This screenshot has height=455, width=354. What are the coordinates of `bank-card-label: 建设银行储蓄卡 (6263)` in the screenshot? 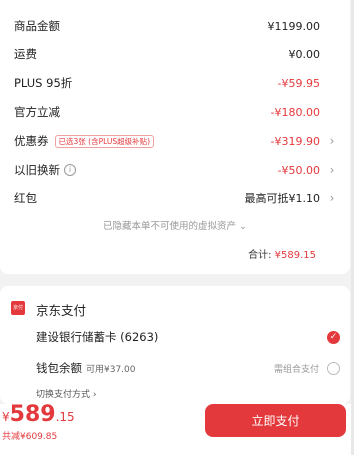 It's located at (97, 337).